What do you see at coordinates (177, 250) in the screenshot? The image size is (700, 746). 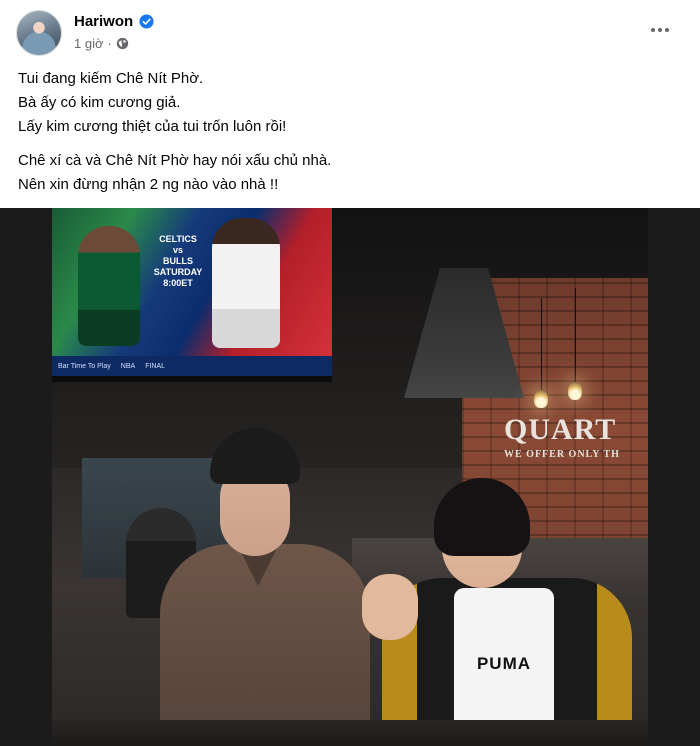 I see `tv-text-line: vs` at bounding box center [177, 250].